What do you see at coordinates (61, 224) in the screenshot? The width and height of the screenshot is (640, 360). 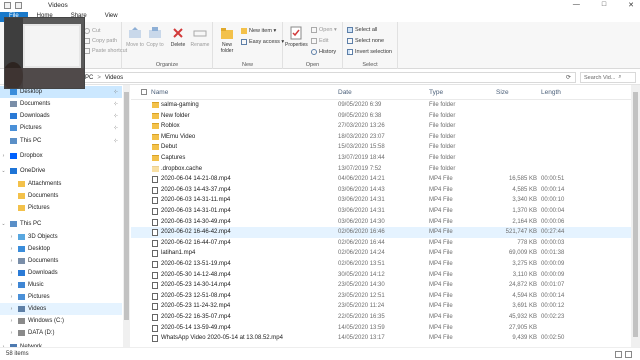 I see `sidebar-item-this-pc: ⌄ This PC` at bounding box center [61, 224].